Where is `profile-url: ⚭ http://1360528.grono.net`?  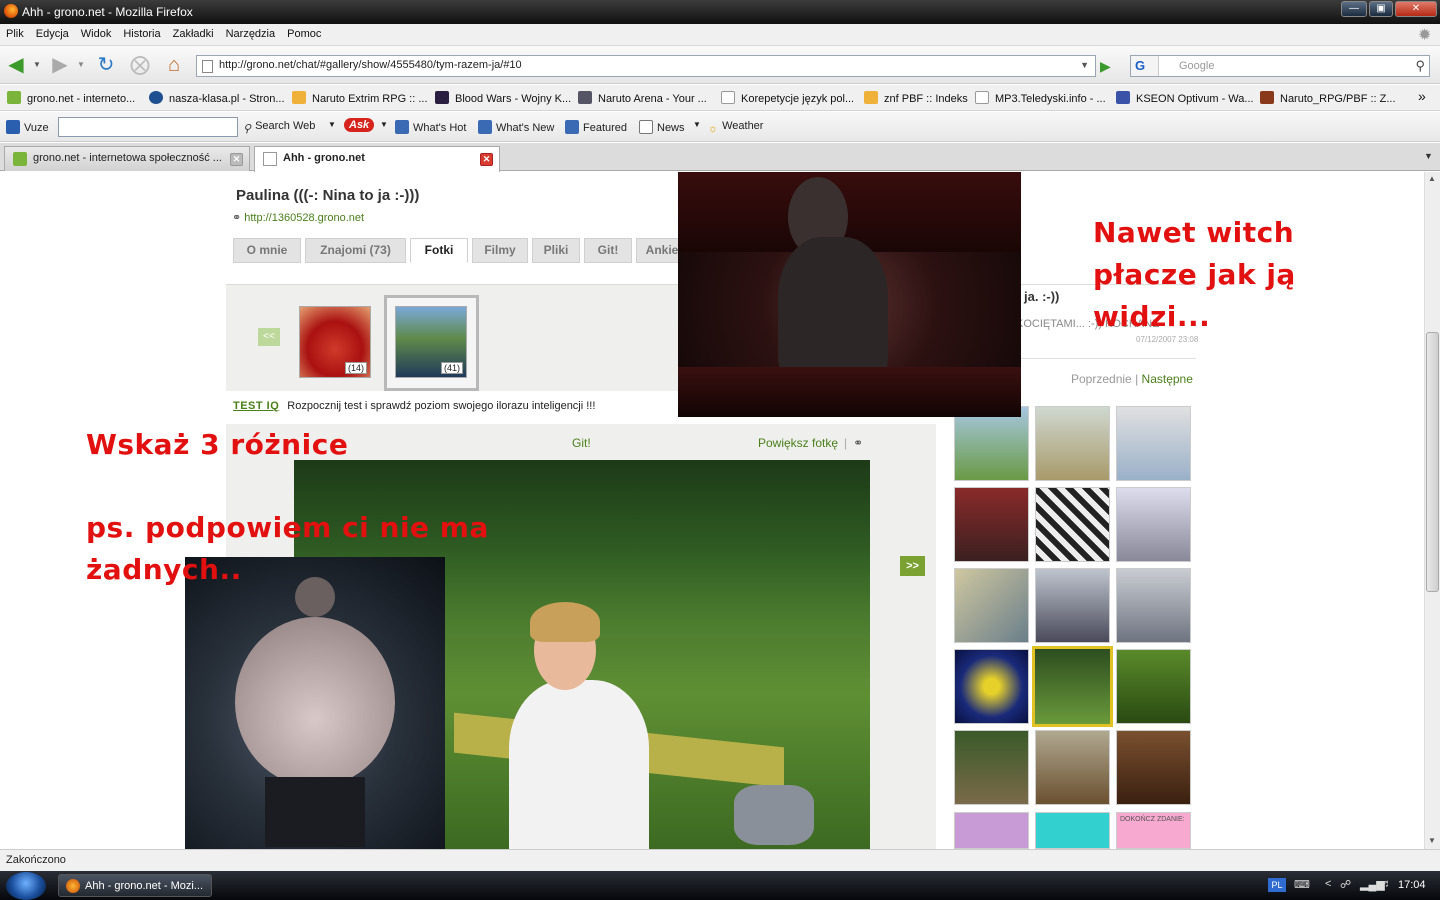
profile-url: ⚭ http://1360528.grono.net is located at coordinates (298, 217).